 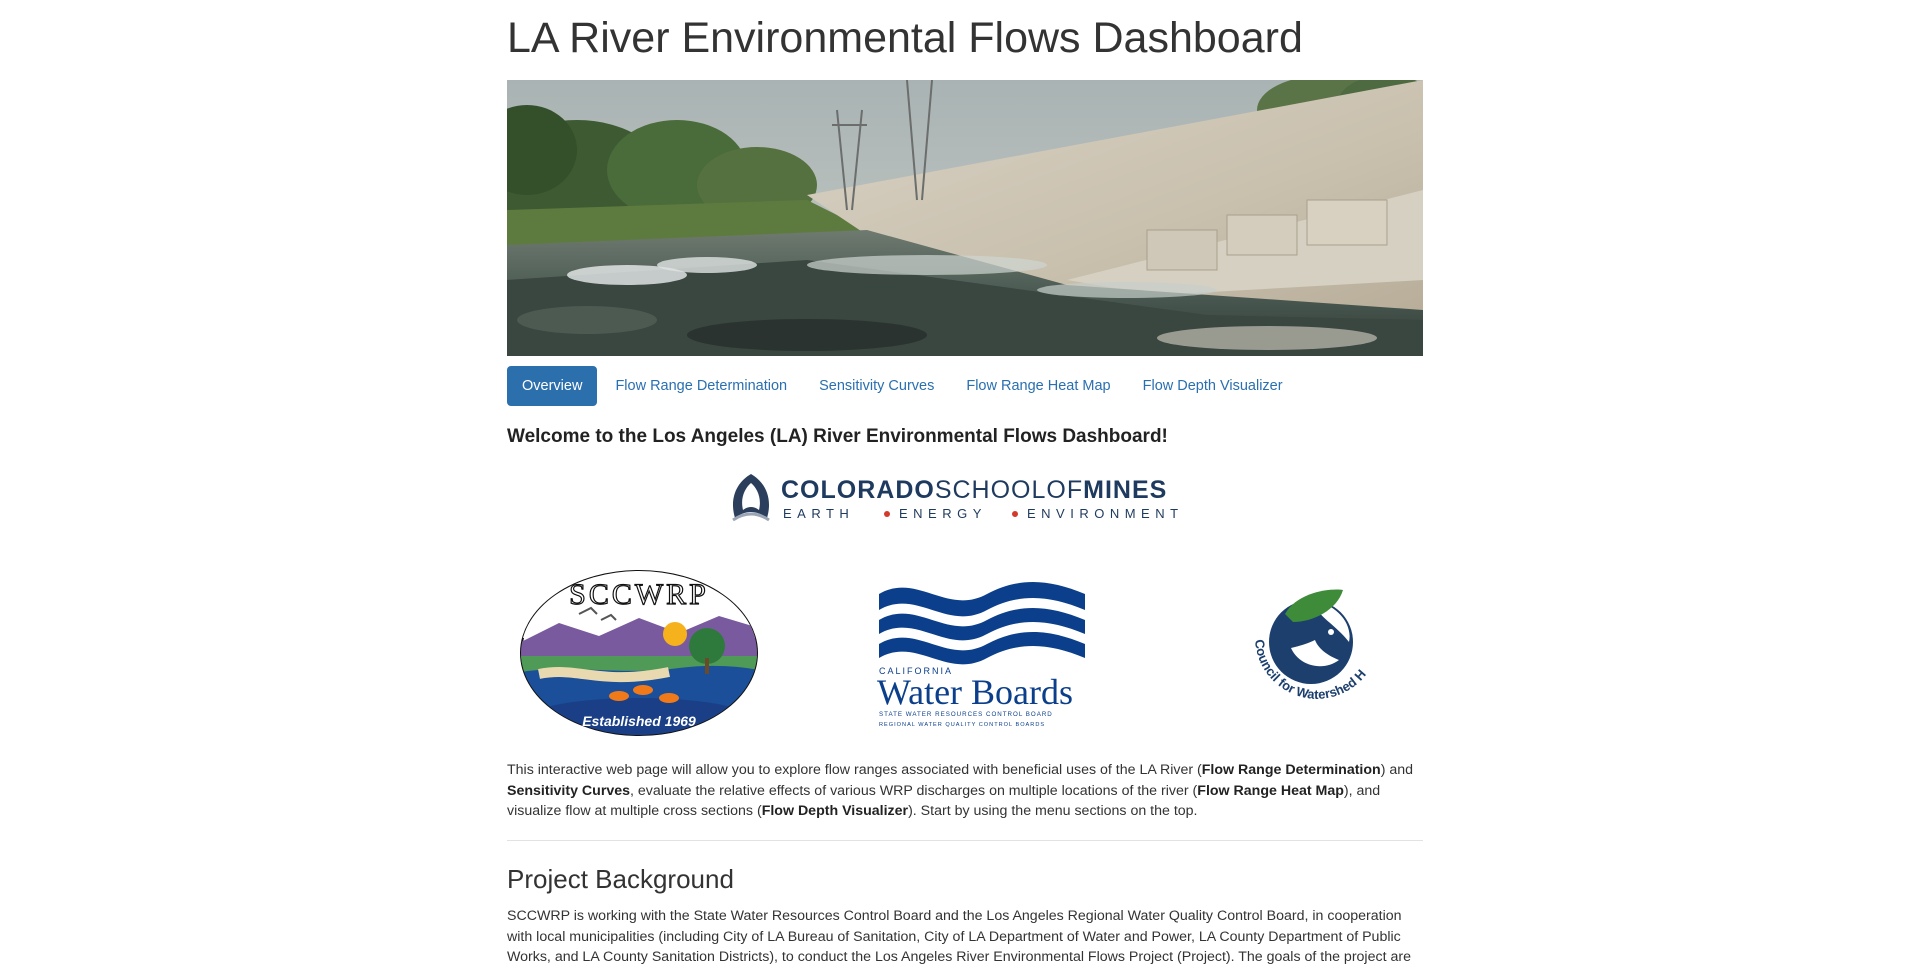 I want to click on tab-flow-range-heat-map: Flow Range Heat Map, so click(x=1038, y=386).